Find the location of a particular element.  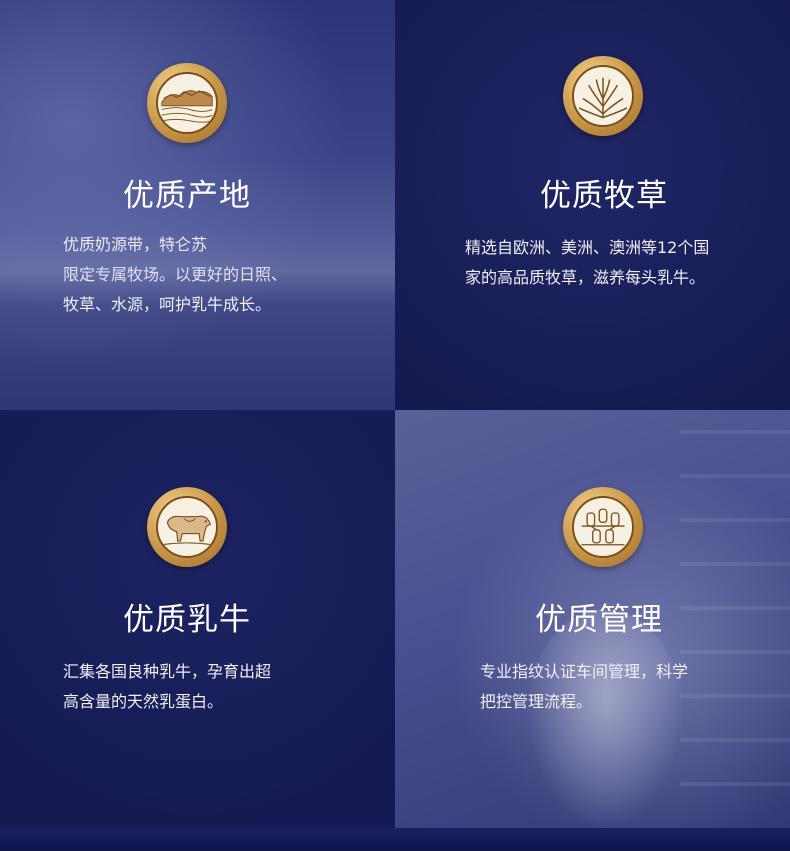

feature-description: 汇集各国良种乳牛，孕育出超 高含量的天然乳蛋白。 is located at coordinates (167, 687).